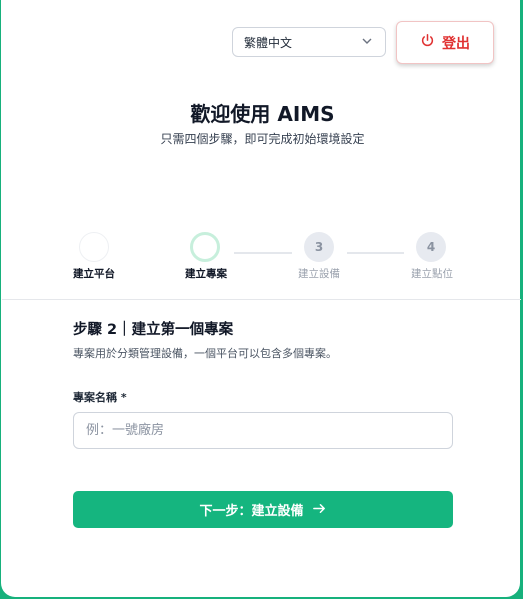 This screenshot has height=599, width=523. I want to click on logout-label: 登出, so click(456, 43).